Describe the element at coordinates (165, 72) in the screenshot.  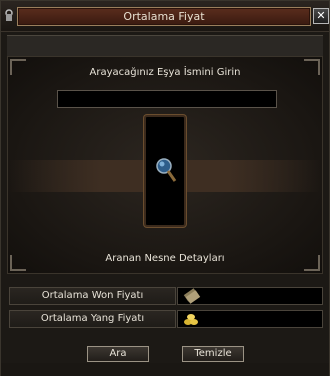
I see `search-prompt: Arayacağınız Eşya İsmini Girin` at that location.